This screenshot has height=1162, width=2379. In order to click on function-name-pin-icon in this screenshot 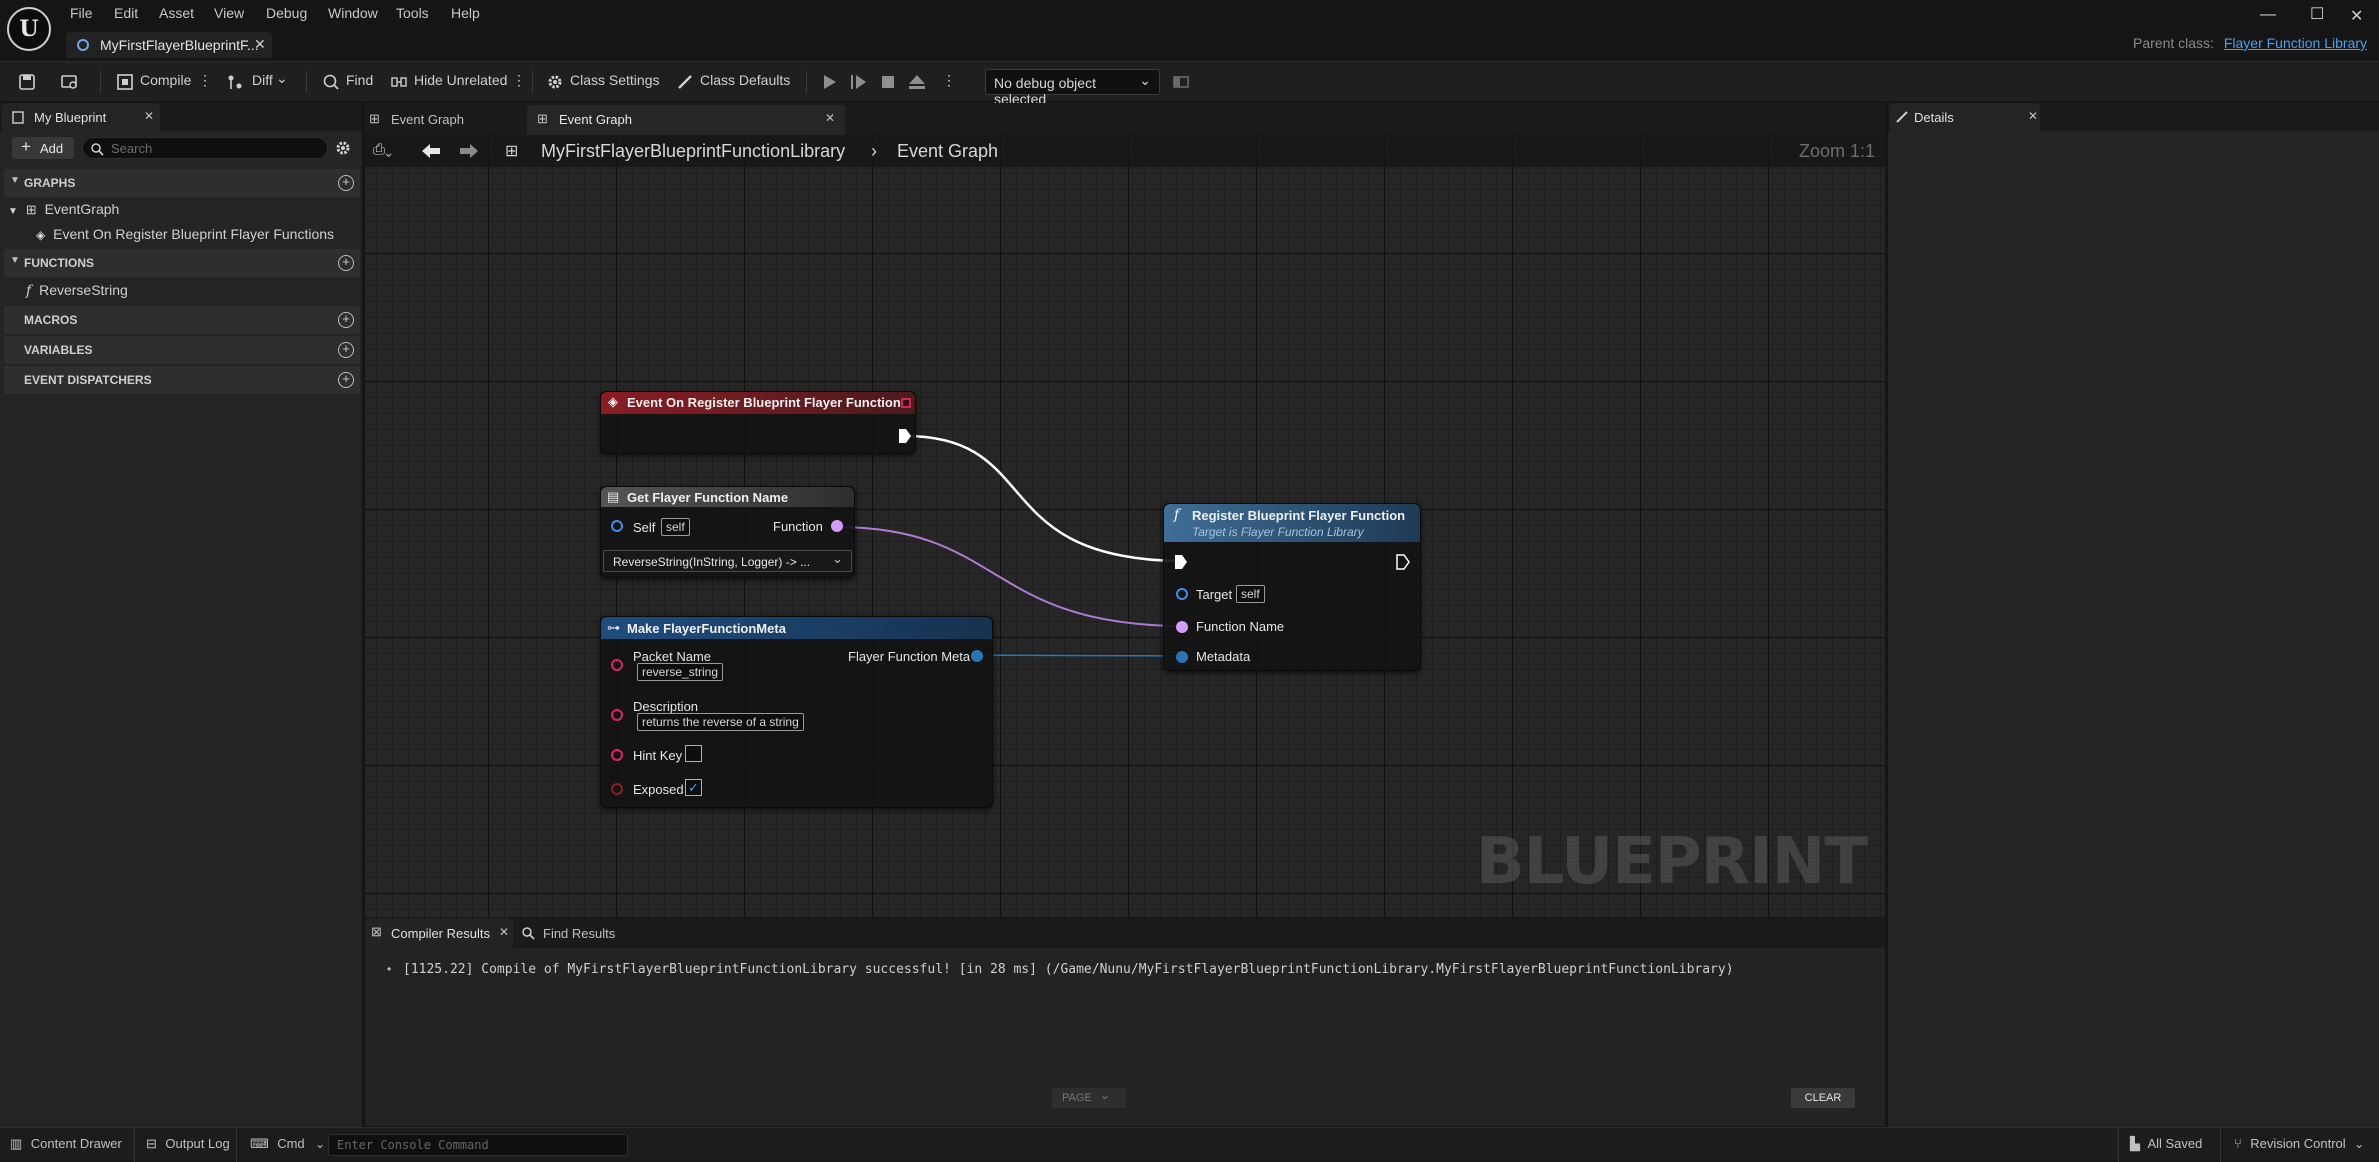, I will do `click(1182, 627)`.